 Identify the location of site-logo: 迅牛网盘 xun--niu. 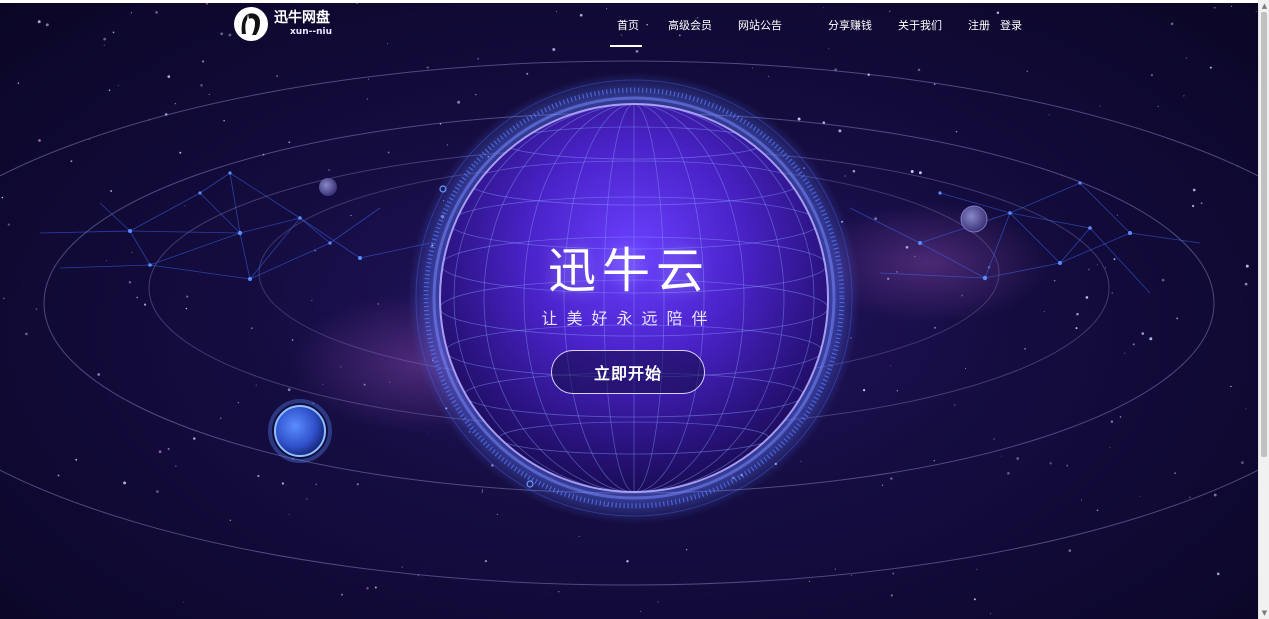
(283, 24).